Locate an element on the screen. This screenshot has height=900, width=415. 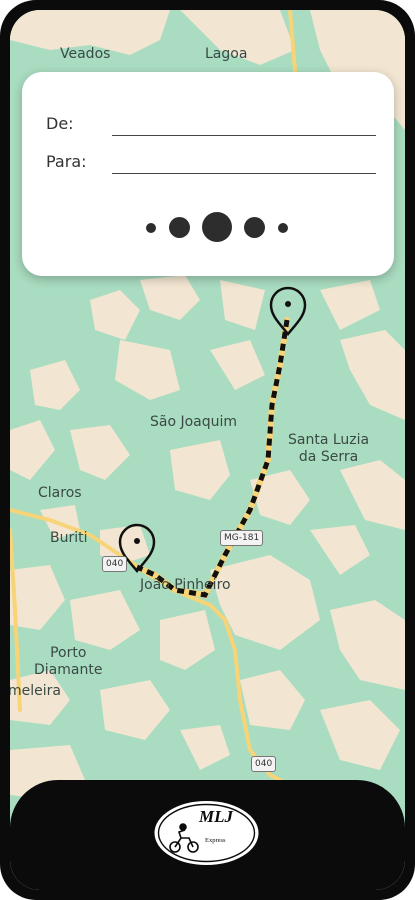
place-label: João Pinheiro is located at coordinates (185, 585).